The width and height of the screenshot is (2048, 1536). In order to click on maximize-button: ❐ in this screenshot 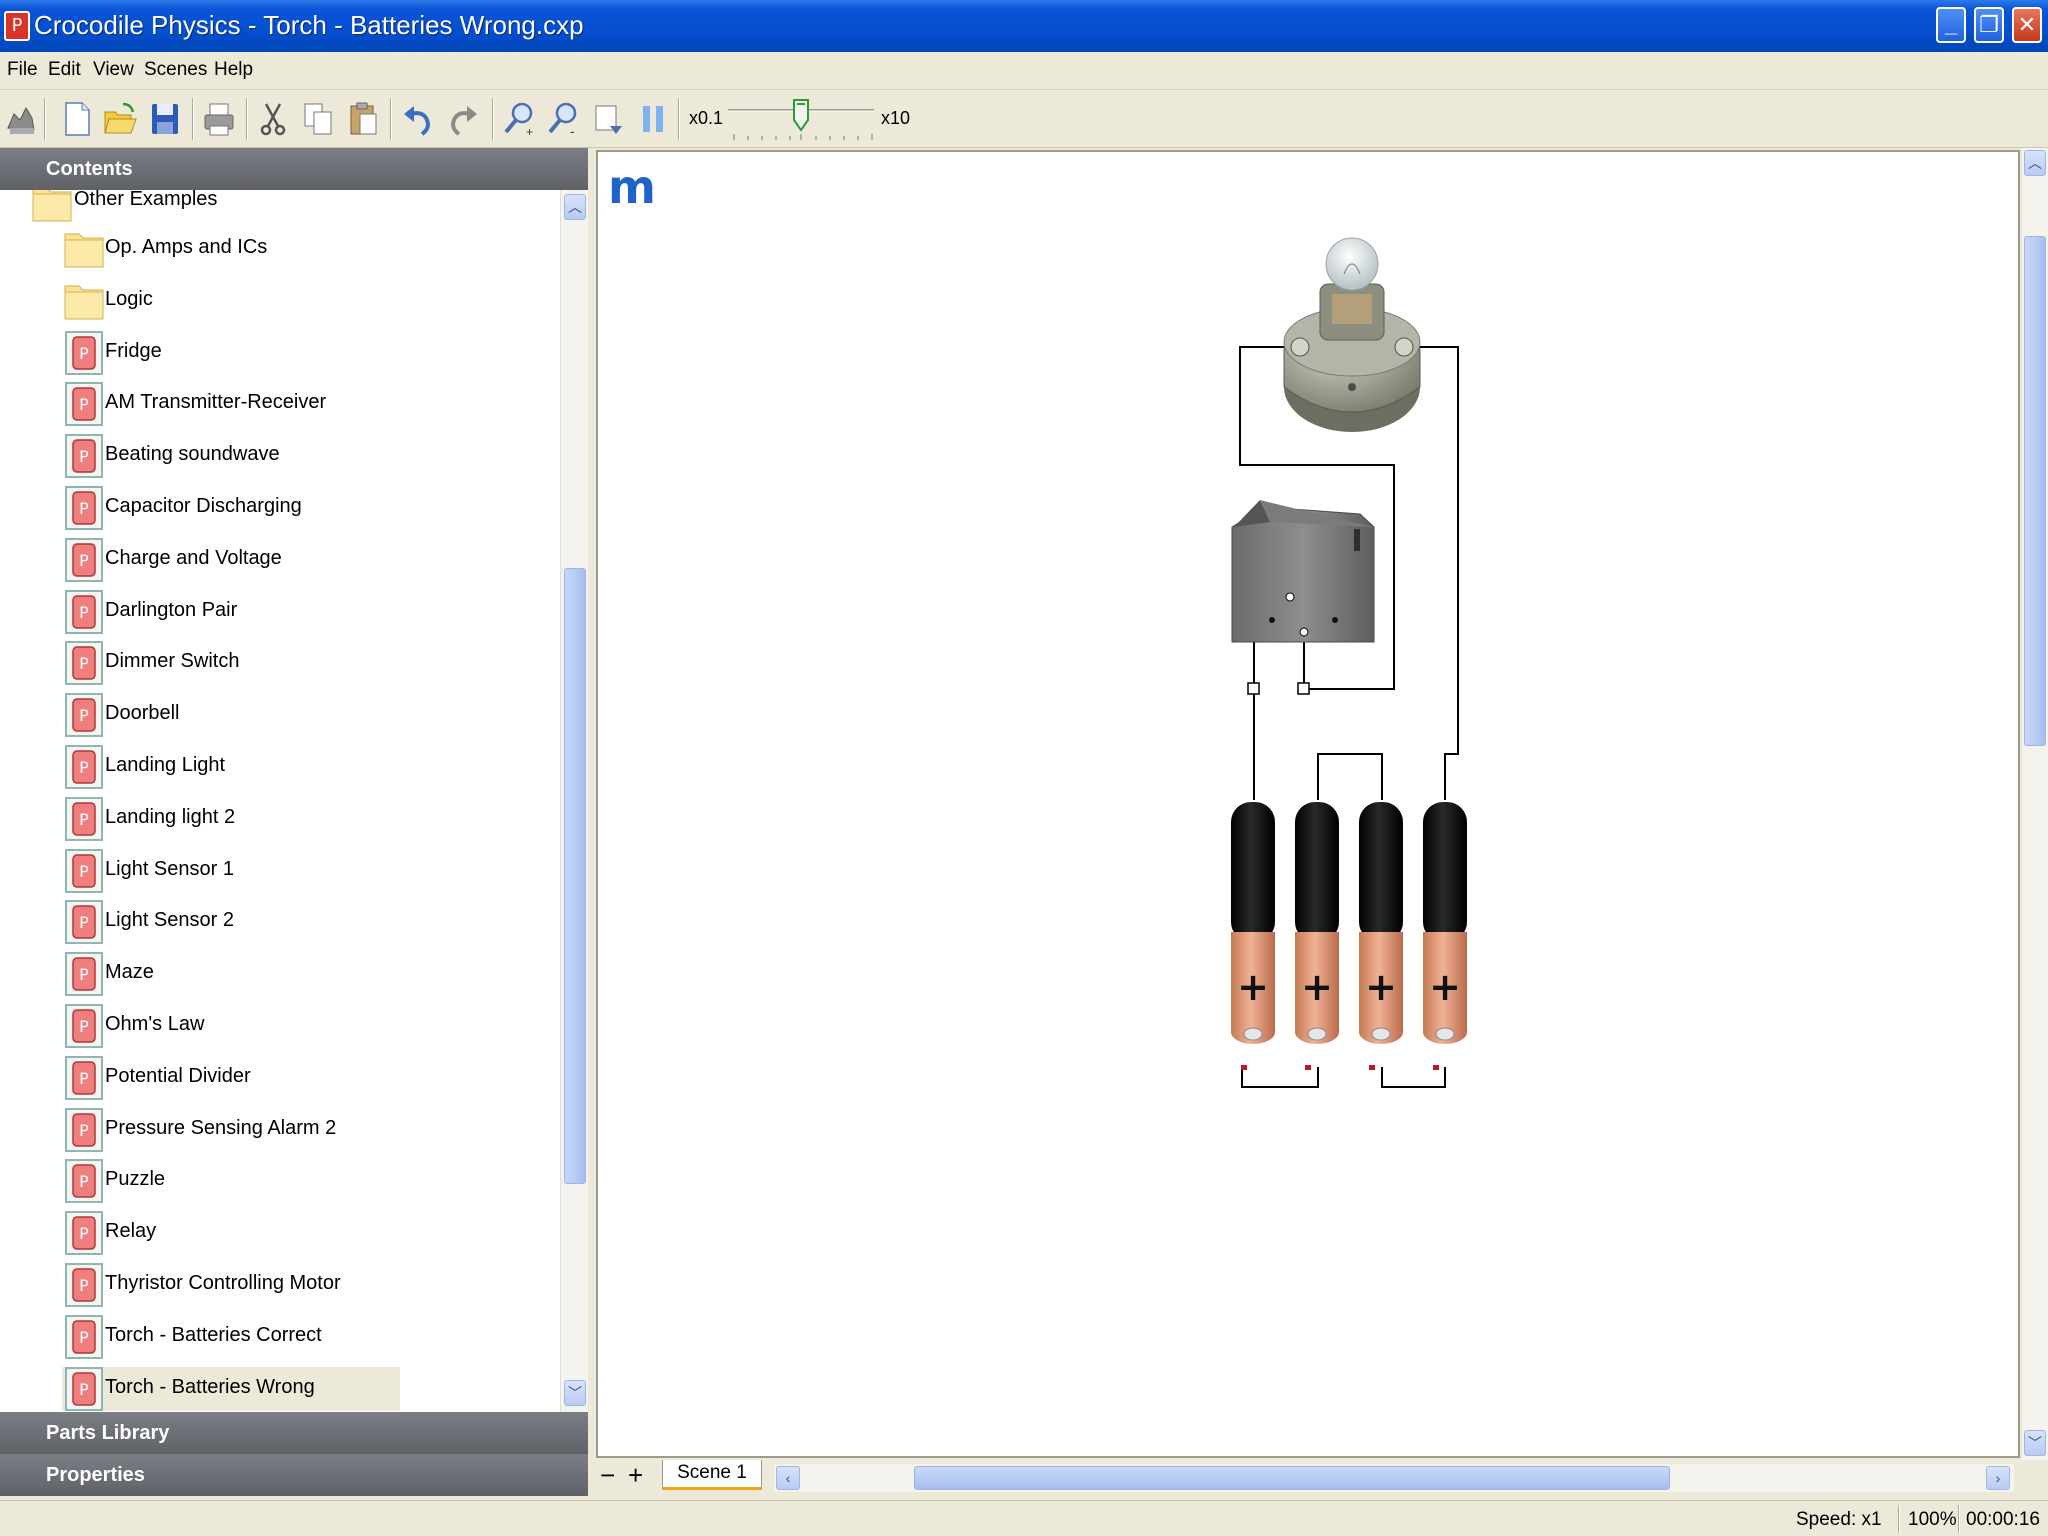, I will do `click(1989, 25)`.